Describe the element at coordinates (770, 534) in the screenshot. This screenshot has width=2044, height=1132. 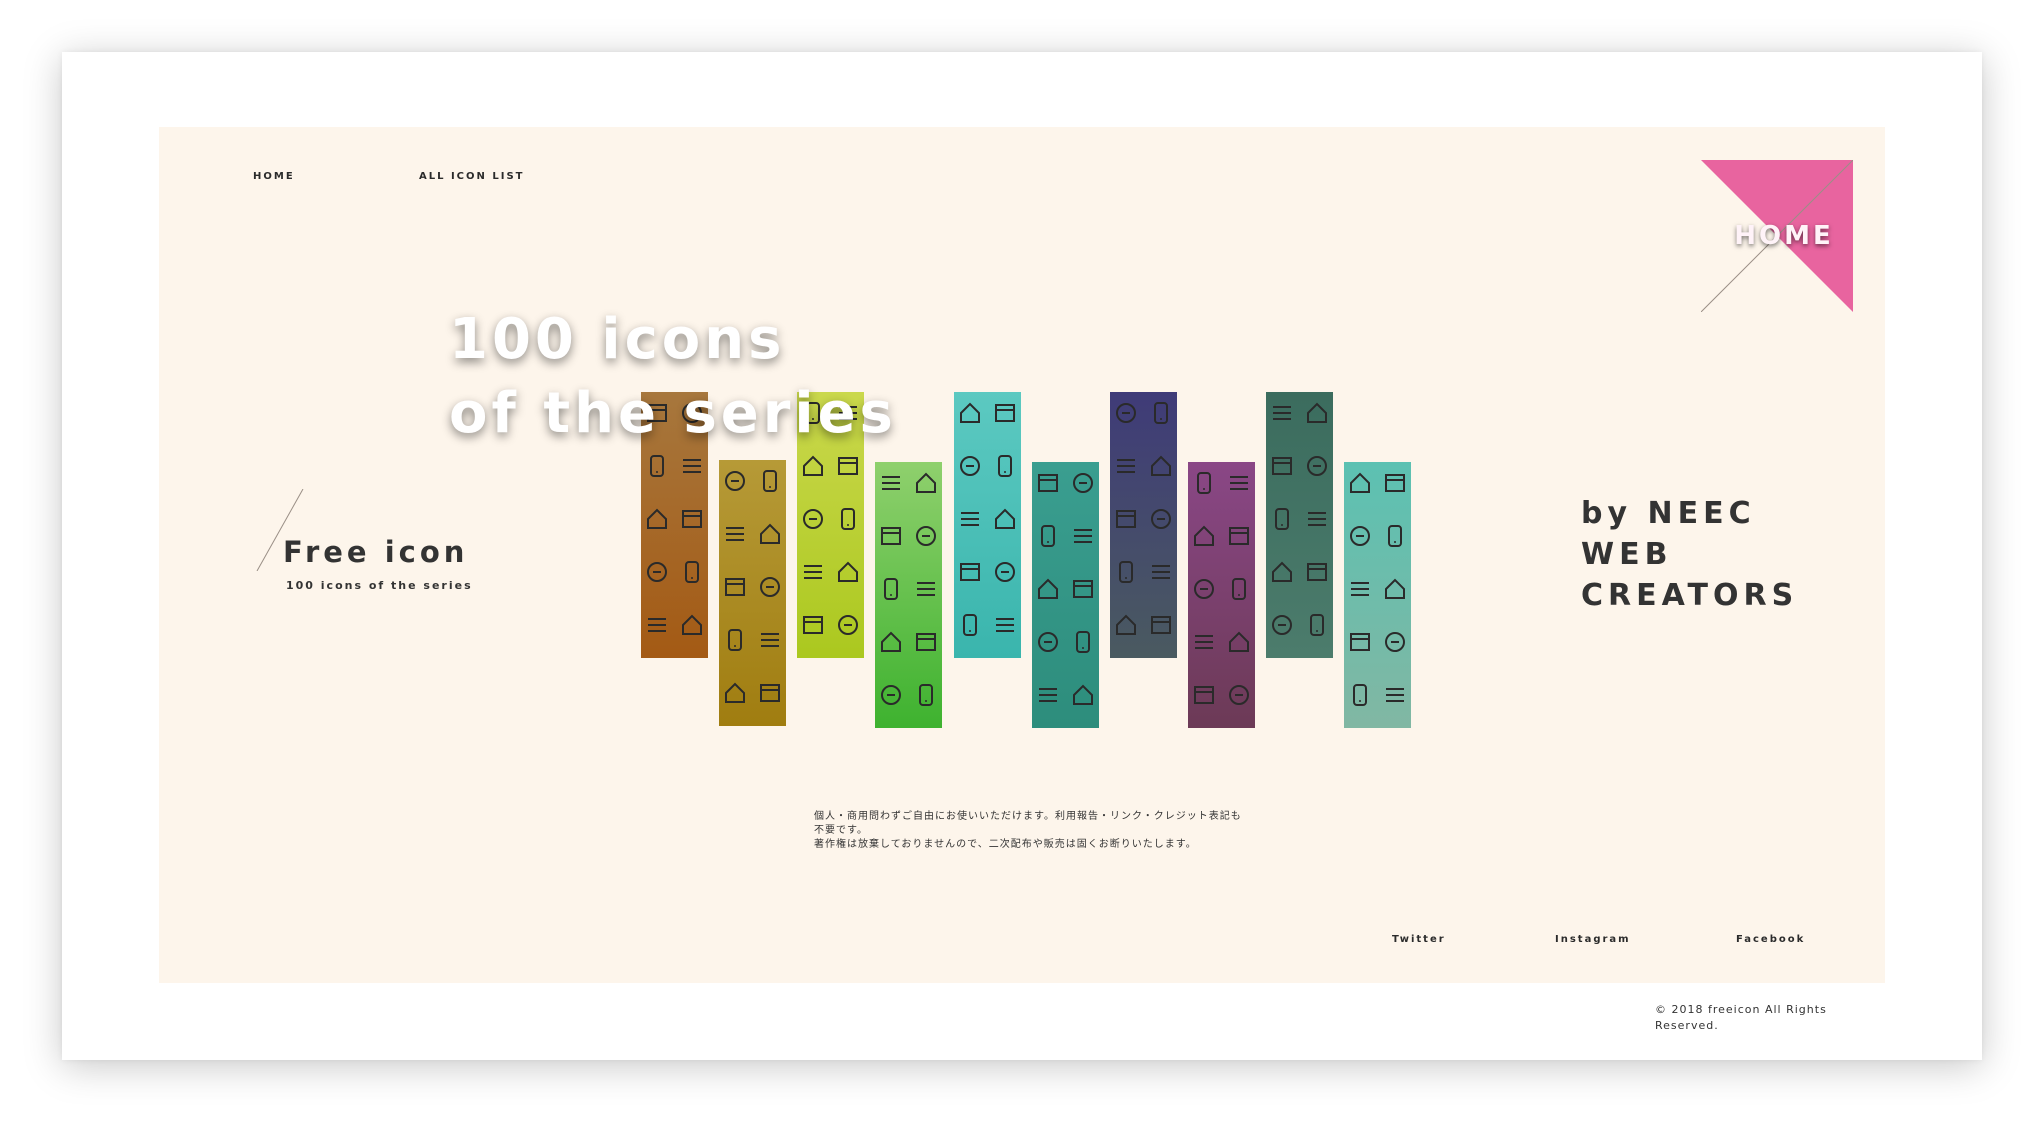
I see `no-entry-icon` at that location.